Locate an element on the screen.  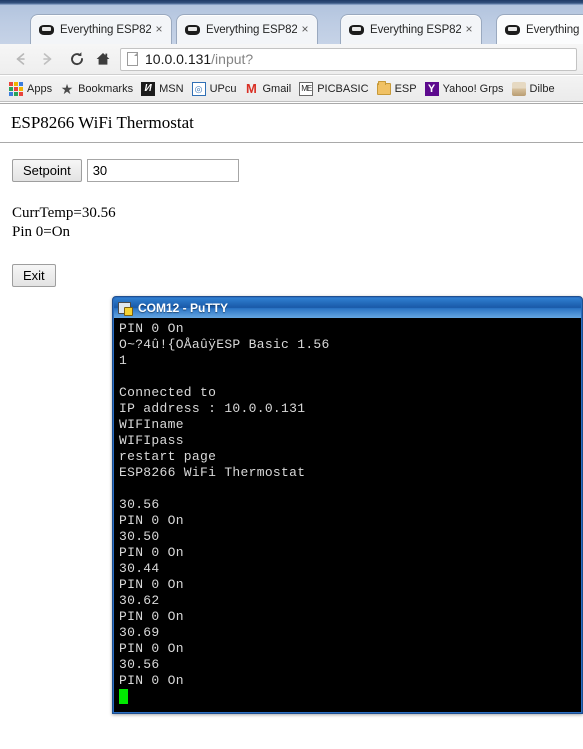
bookmark-picbasic: ME PICBASIC is located at coordinates (334, 89).